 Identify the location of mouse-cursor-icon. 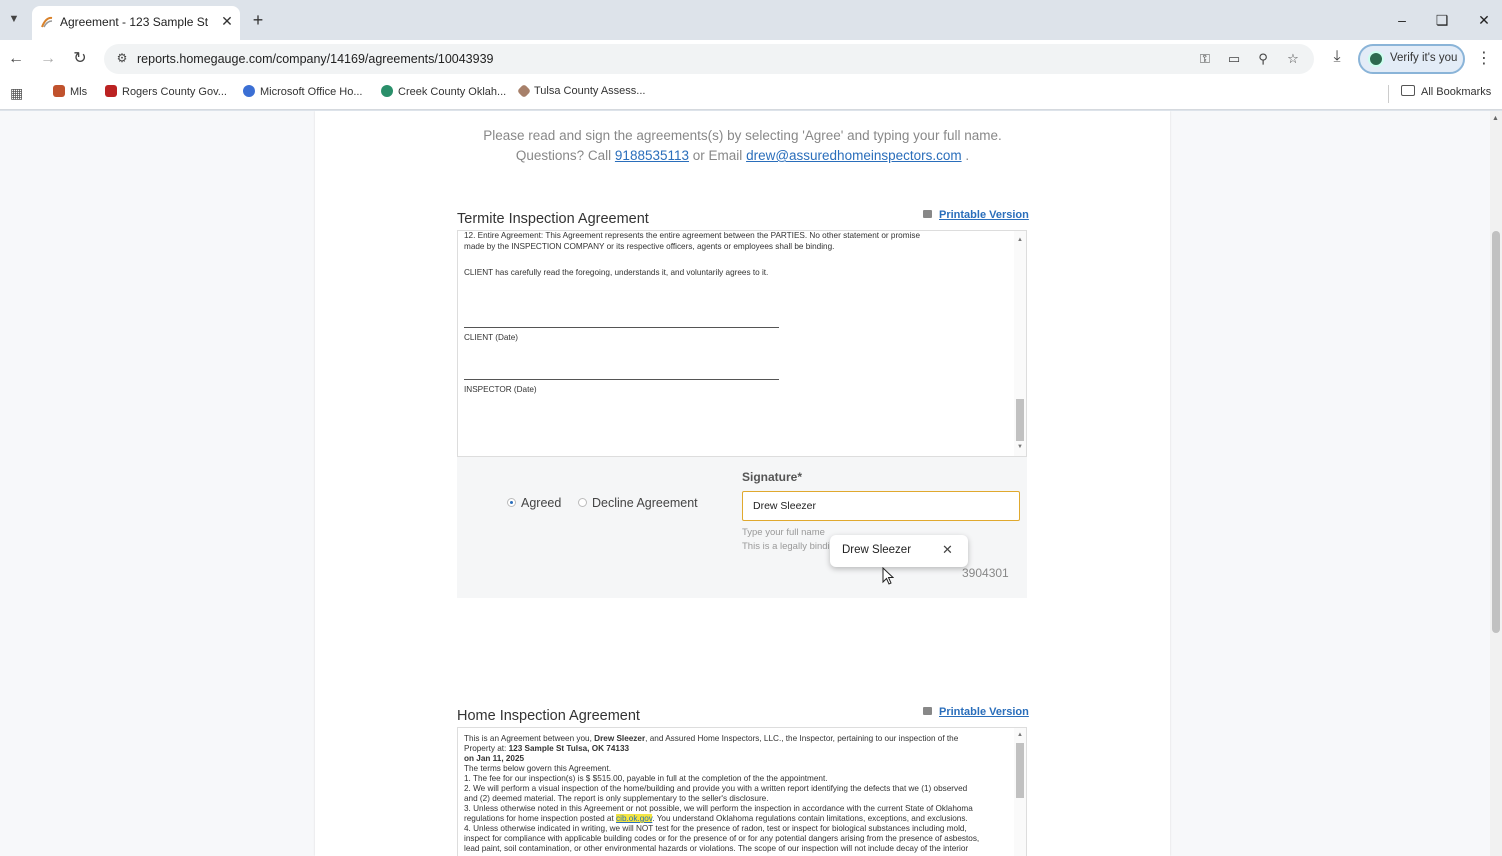
(888, 576).